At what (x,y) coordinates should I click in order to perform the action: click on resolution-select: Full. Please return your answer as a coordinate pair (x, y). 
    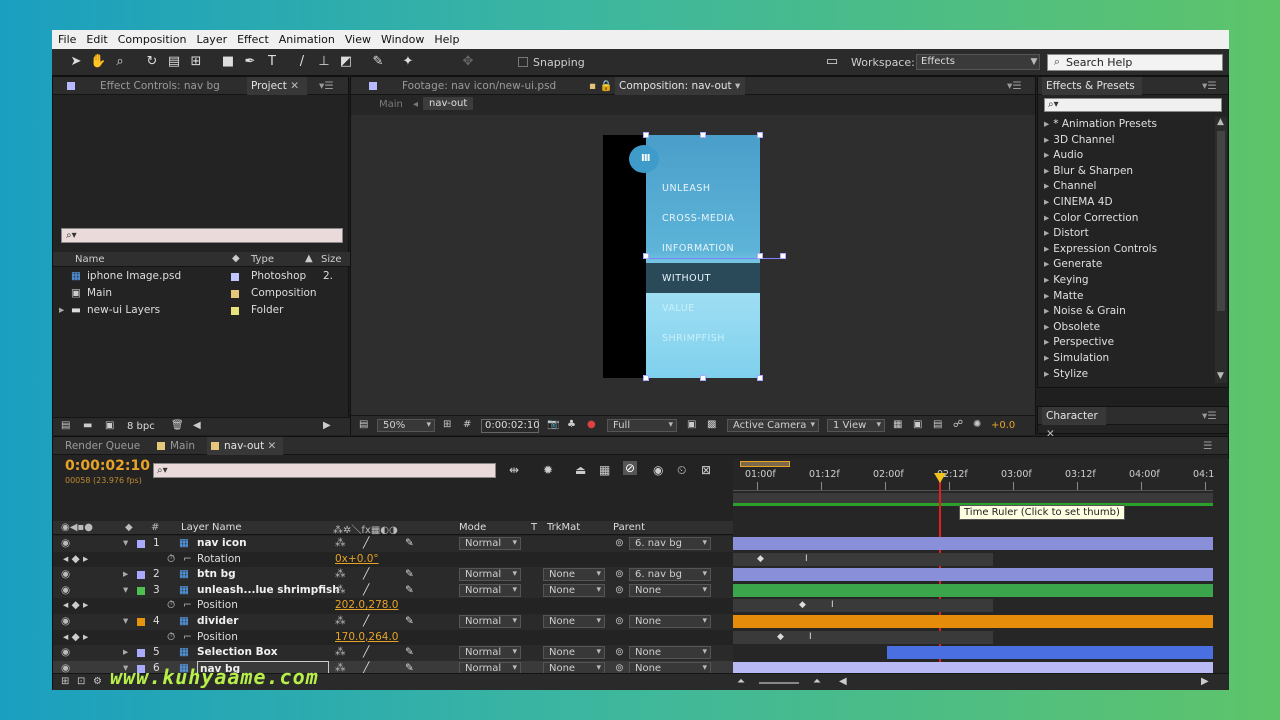
    Looking at the image, I should click on (642, 425).